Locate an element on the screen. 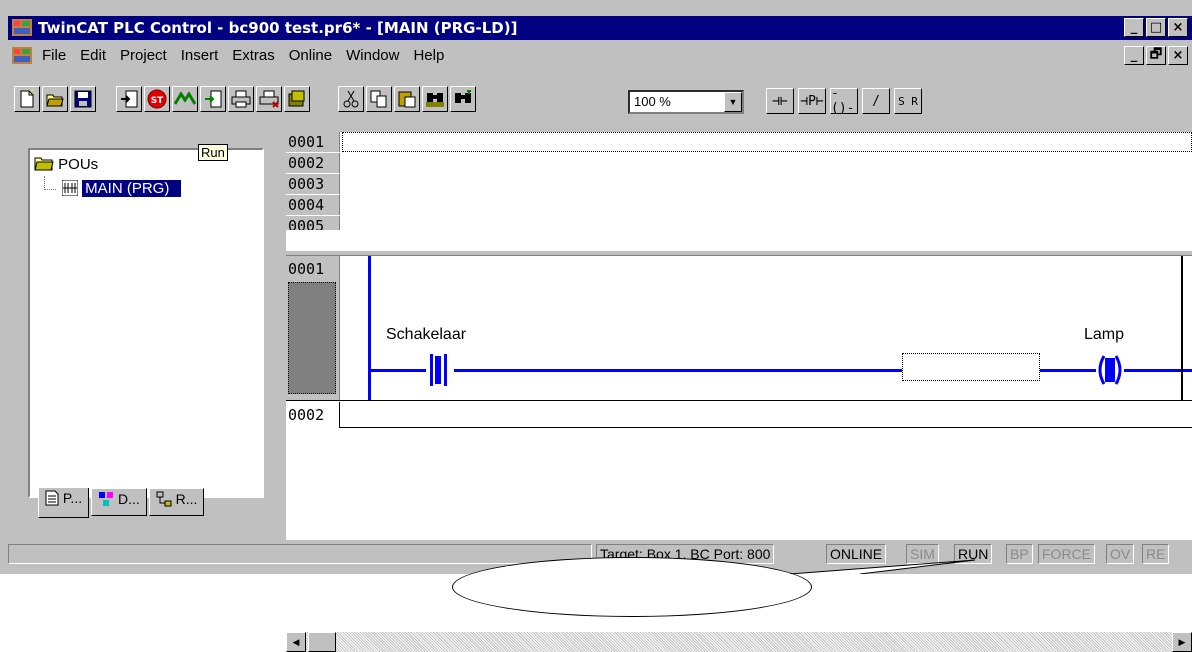 This screenshot has height=652, width=1192. scroll-left-icon: ◀ is located at coordinates (296, 642).